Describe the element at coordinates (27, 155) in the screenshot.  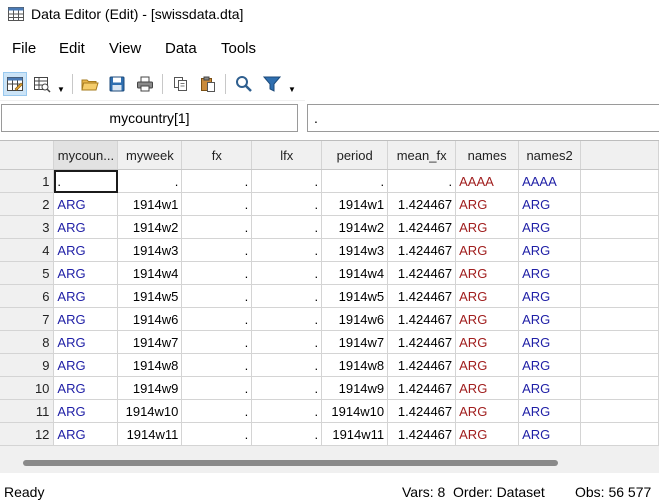
I see `grid-corner` at that location.